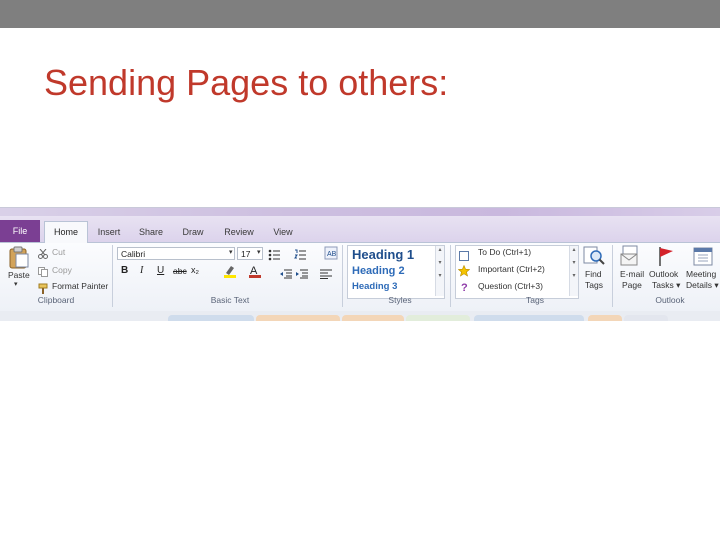 The width and height of the screenshot is (720, 540). Describe the element at coordinates (259, 252) in the screenshot. I see `font-size-dropdown-icon: ▾` at that location.